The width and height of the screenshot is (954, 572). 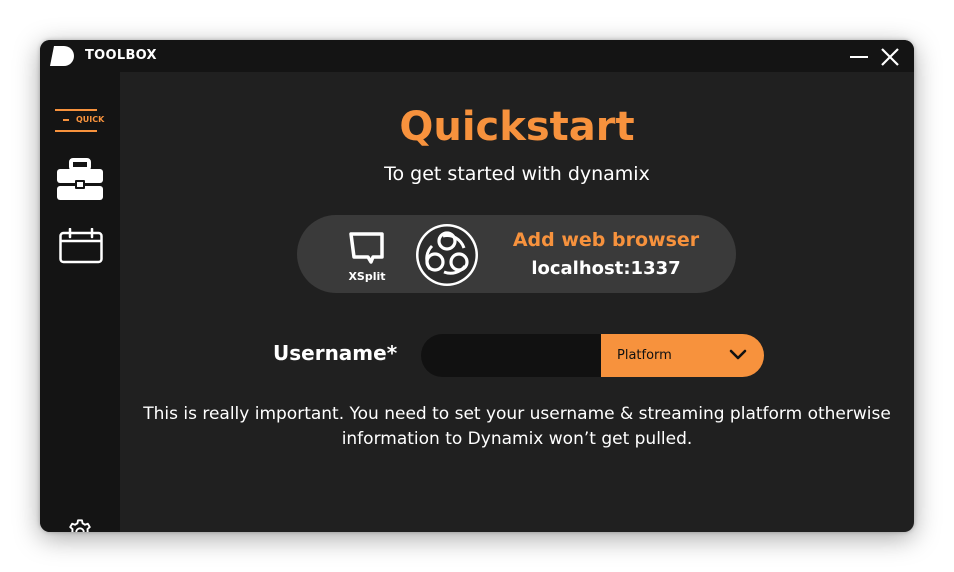 I want to click on close-icon, so click(x=890, y=57).